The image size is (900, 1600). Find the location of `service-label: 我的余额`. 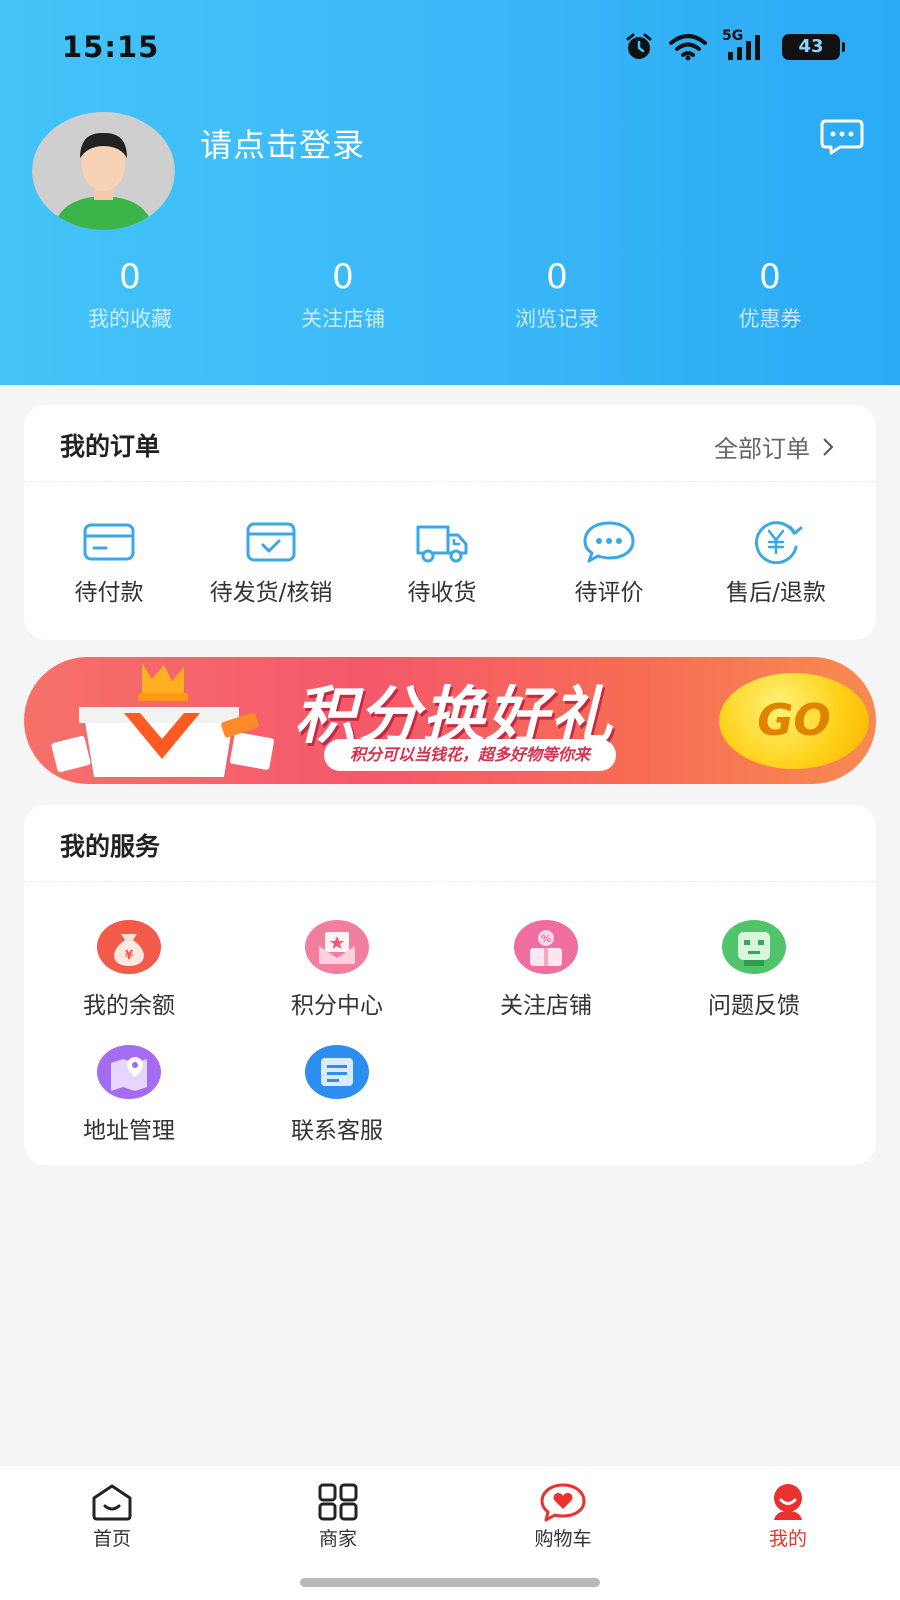

service-label: 我的余额 is located at coordinates (129, 1006).